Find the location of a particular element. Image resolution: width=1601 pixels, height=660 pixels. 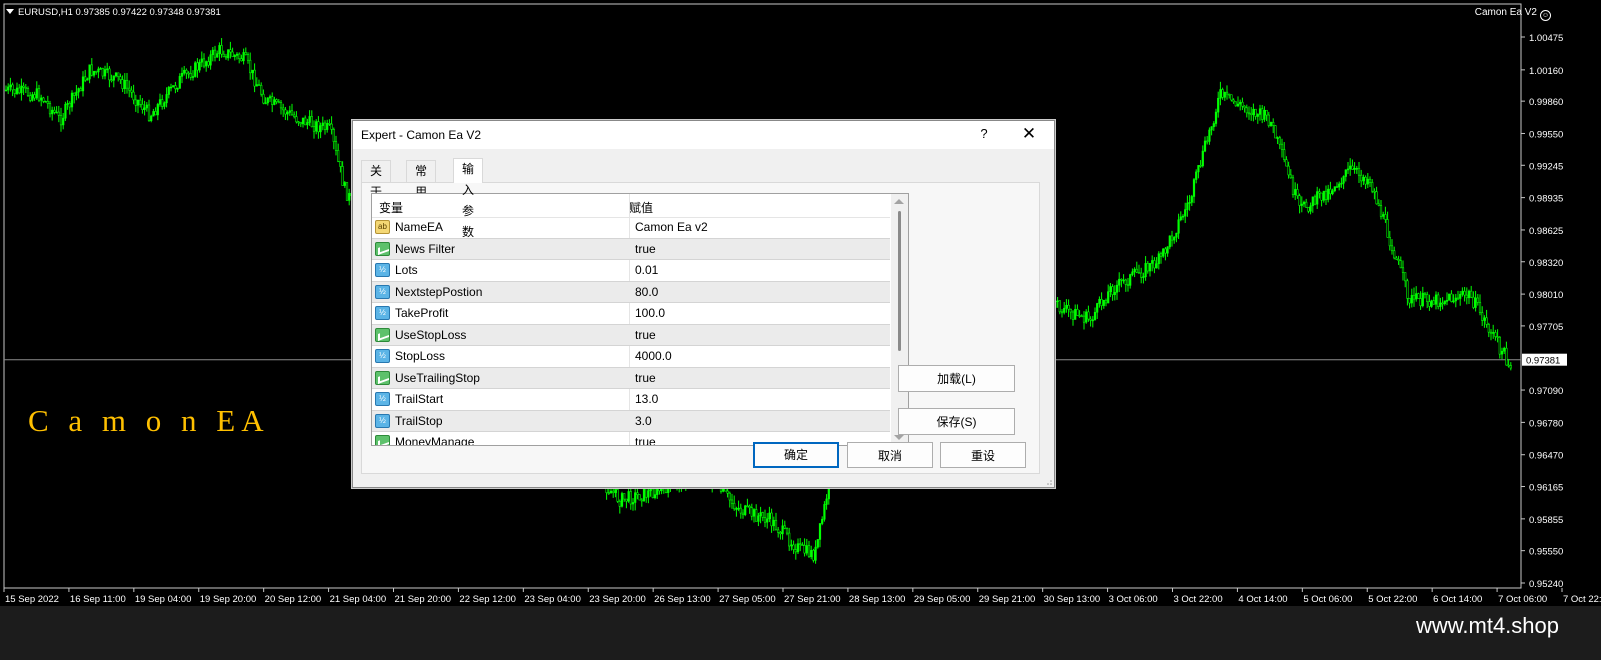

price-tick-label: 0.97090 is located at coordinates (1546, 391).